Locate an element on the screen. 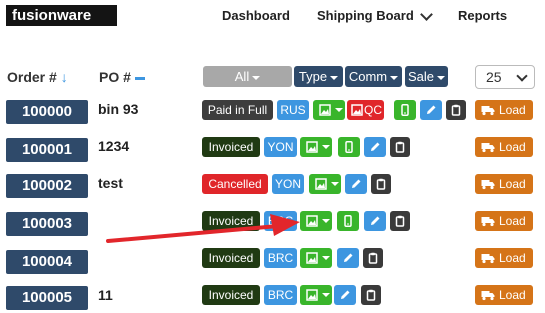 Image resolution: width=545 pixels, height=313 pixels. sort-down-icon: ↓ is located at coordinates (64, 77).